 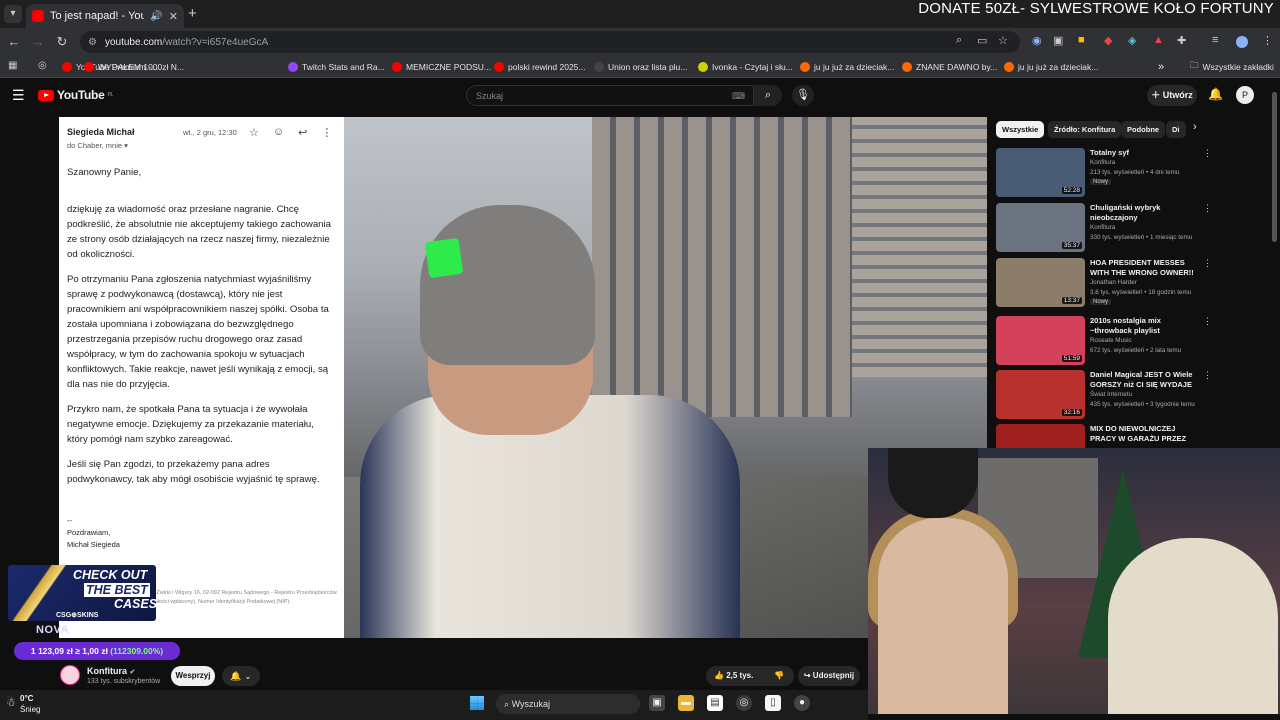 What do you see at coordinates (1020, 129) in the screenshot?
I see `filter-chip: Wszystkie` at bounding box center [1020, 129].